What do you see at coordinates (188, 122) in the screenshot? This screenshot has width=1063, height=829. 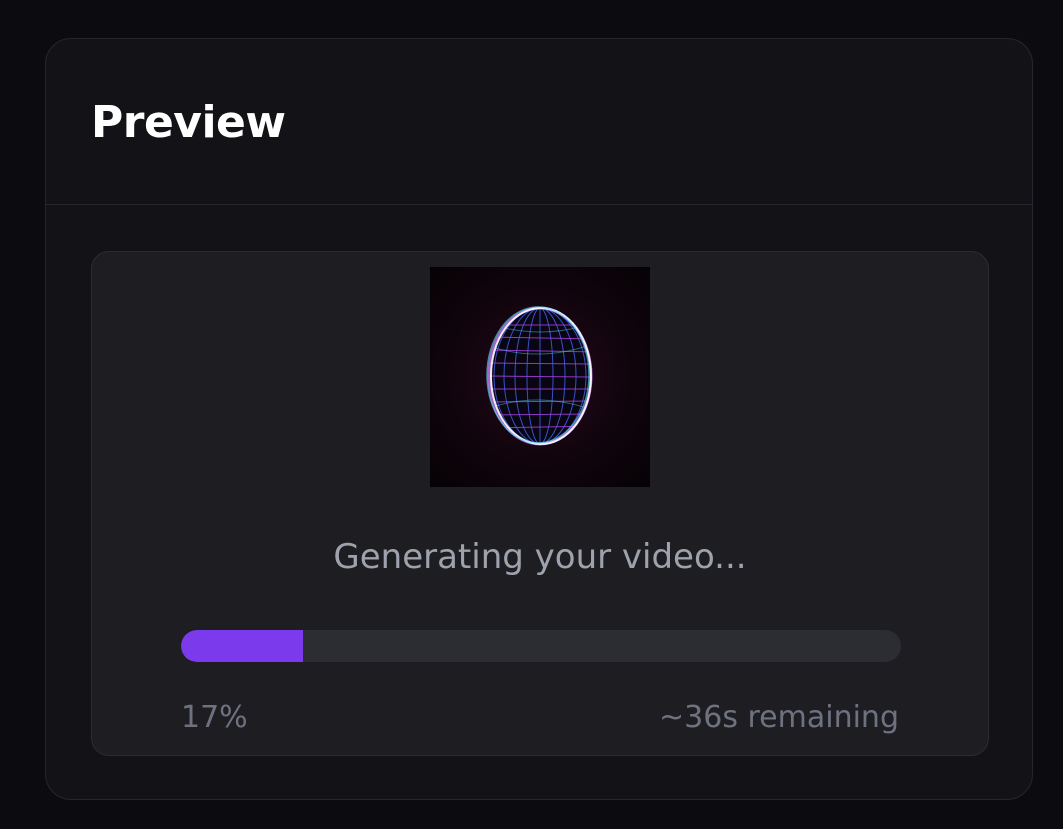 I see `panel-title: Preview` at bounding box center [188, 122].